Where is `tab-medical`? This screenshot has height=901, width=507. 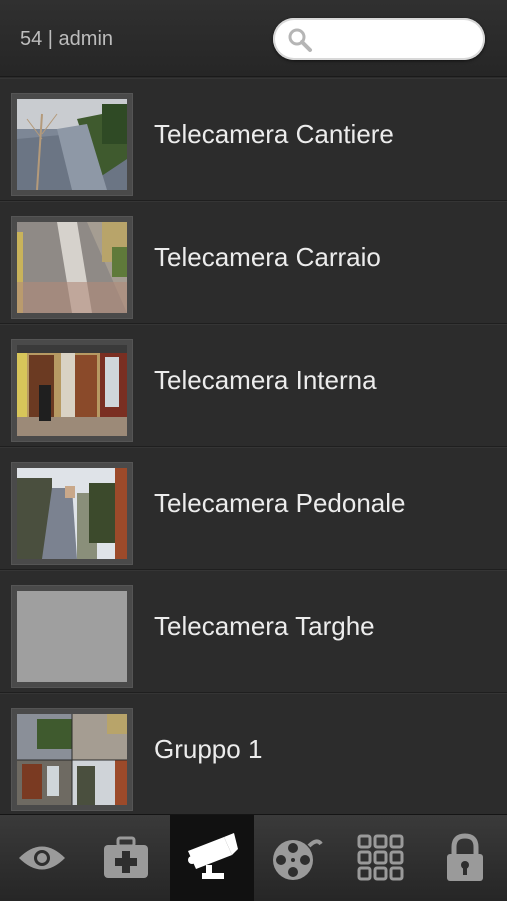
tab-medical is located at coordinates (126, 858).